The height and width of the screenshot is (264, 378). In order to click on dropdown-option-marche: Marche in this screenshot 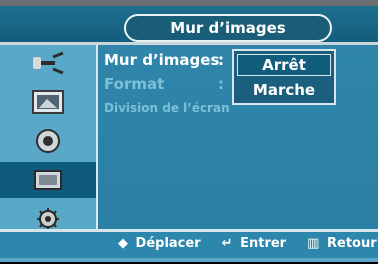, I will do `click(284, 90)`.